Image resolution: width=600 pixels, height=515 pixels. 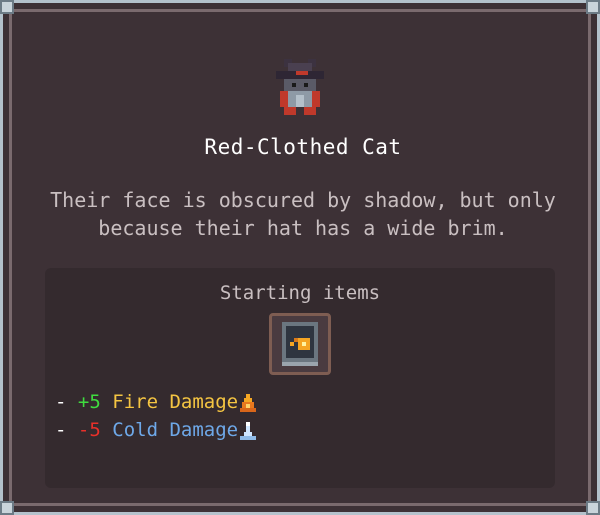 What do you see at coordinates (89, 430) in the screenshot?
I see `stat-value: -5` at bounding box center [89, 430].